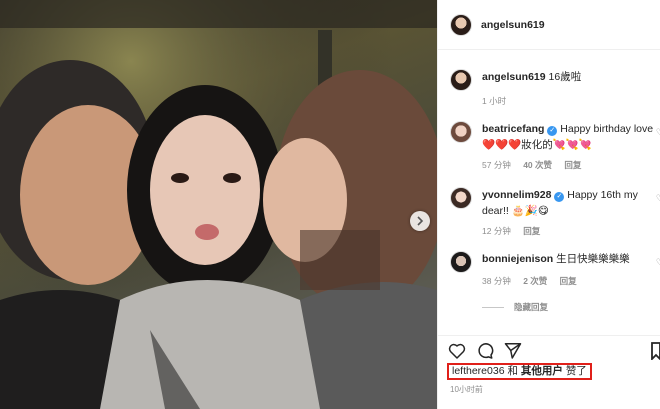  I want to click on comment-likes: 40 次赞, so click(537, 165).